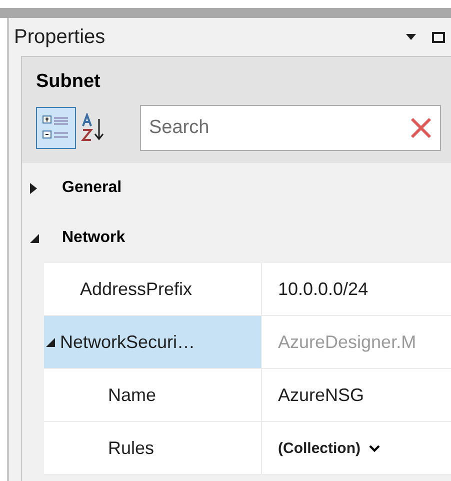  Describe the element at coordinates (132, 395) in the screenshot. I see `property-label: Name` at that location.